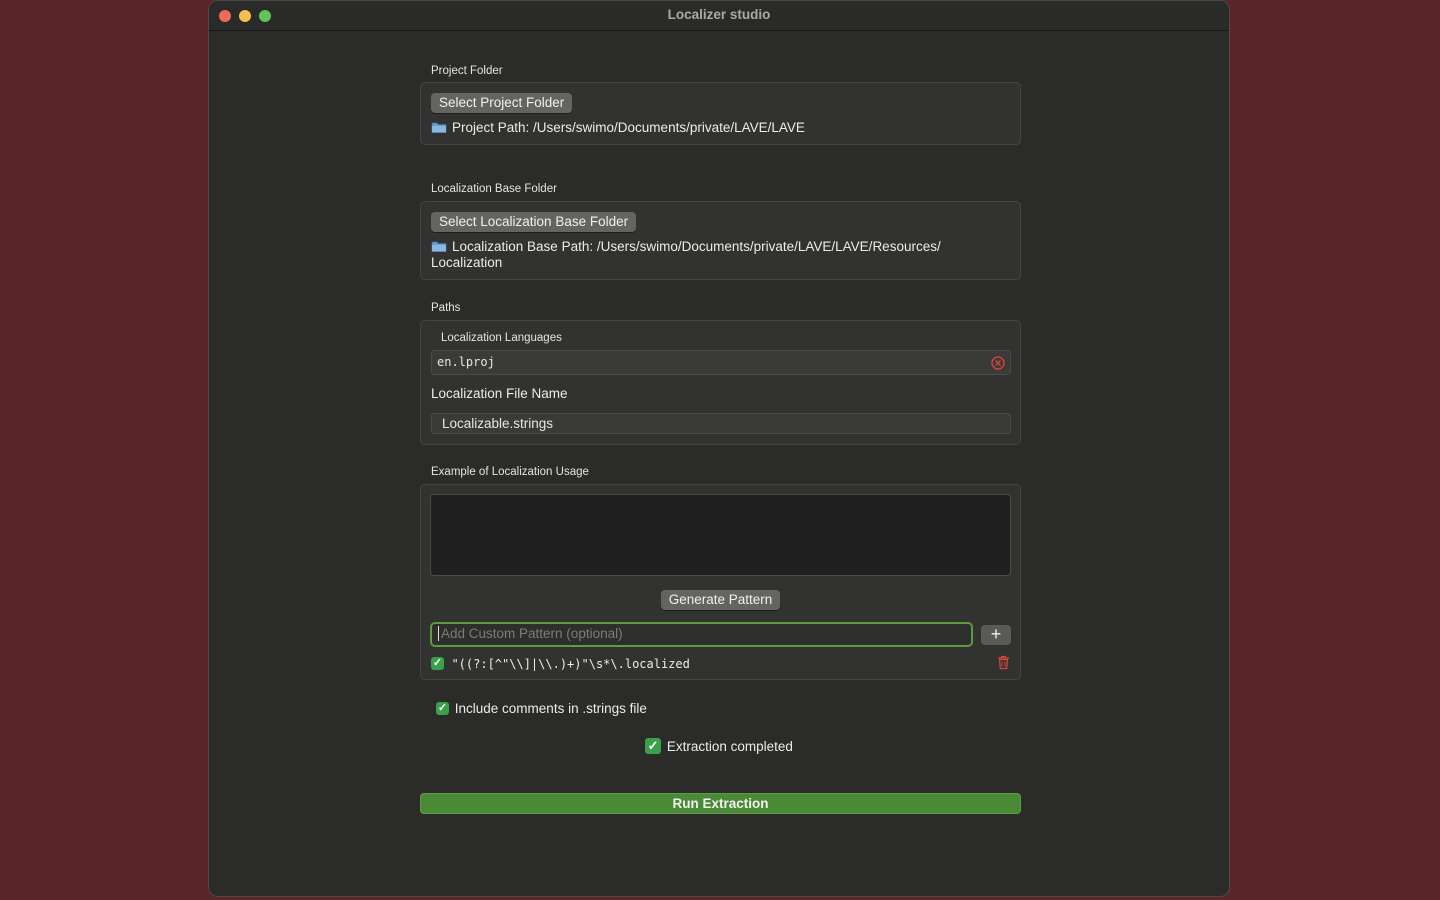 This screenshot has height=900, width=1440. Describe the element at coordinates (701, 634) in the screenshot. I see `custom-pattern-input: Add Custom Pattern (optional)` at that location.